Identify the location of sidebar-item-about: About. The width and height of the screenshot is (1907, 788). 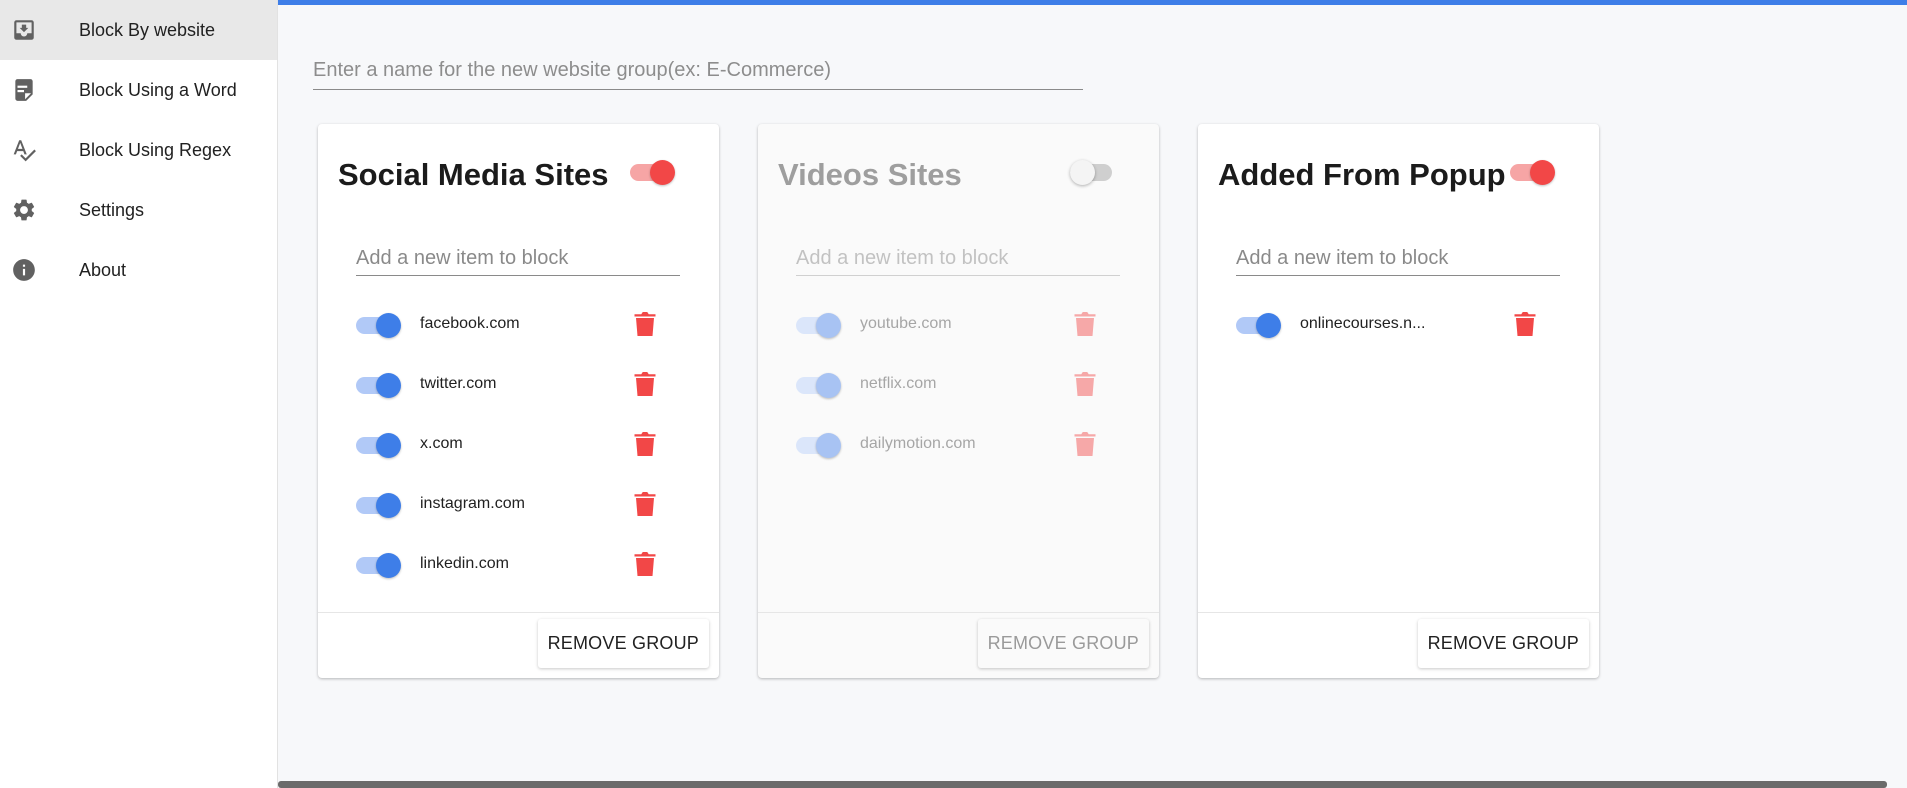
(138, 270).